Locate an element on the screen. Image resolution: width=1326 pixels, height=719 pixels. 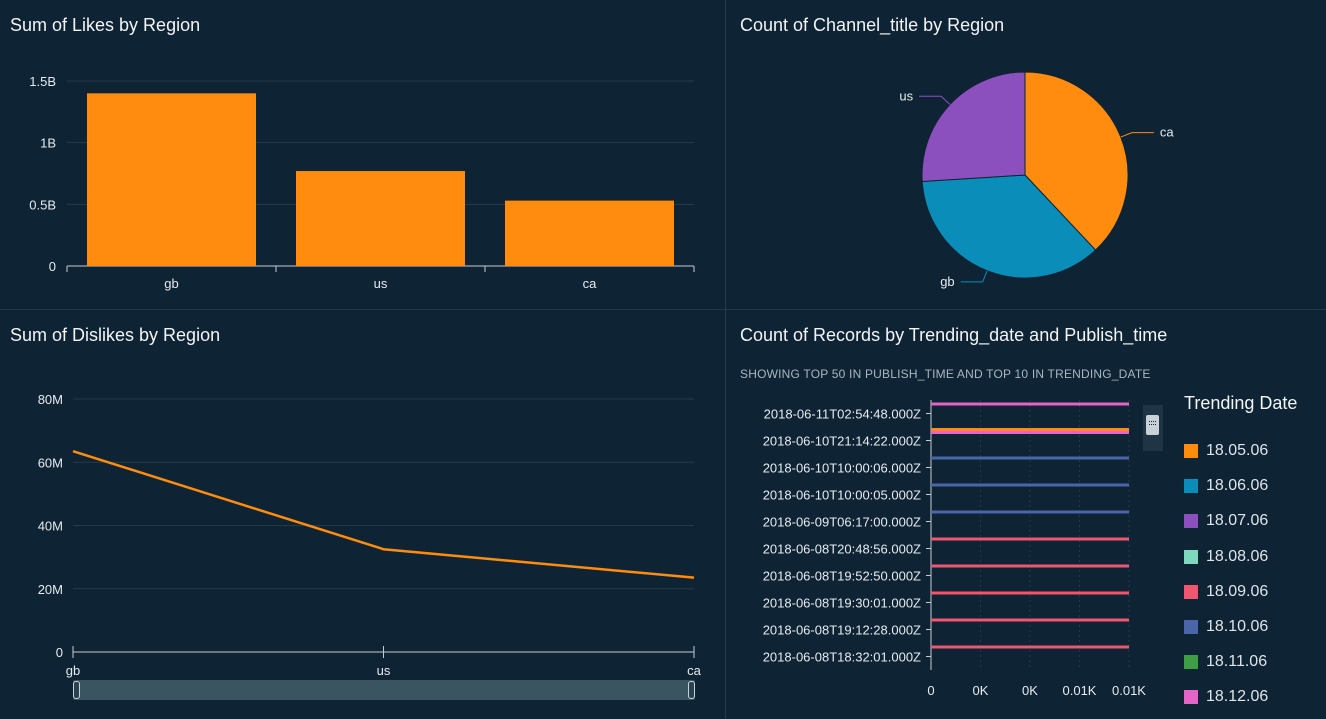
y-tick-label: 2018-06-10T10:00:06.000Z is located at coordinates (842, 468).